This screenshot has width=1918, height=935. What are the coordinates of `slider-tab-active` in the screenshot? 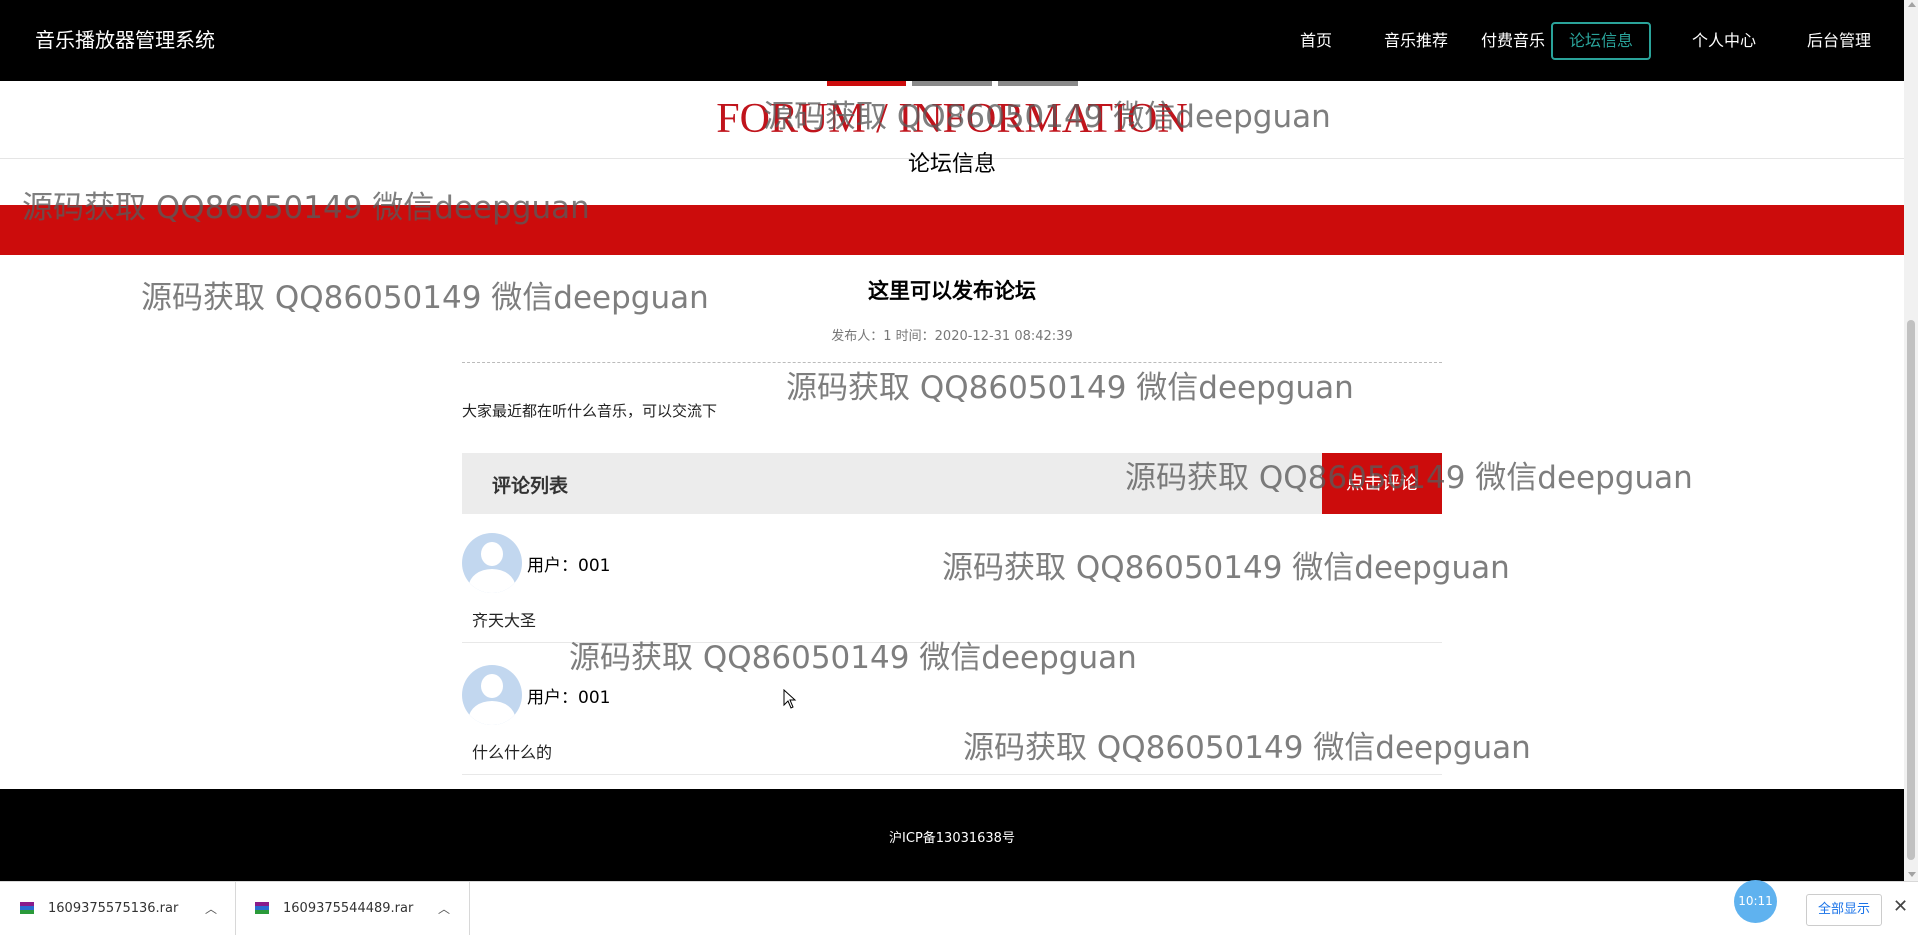 It's located at (866, 83).